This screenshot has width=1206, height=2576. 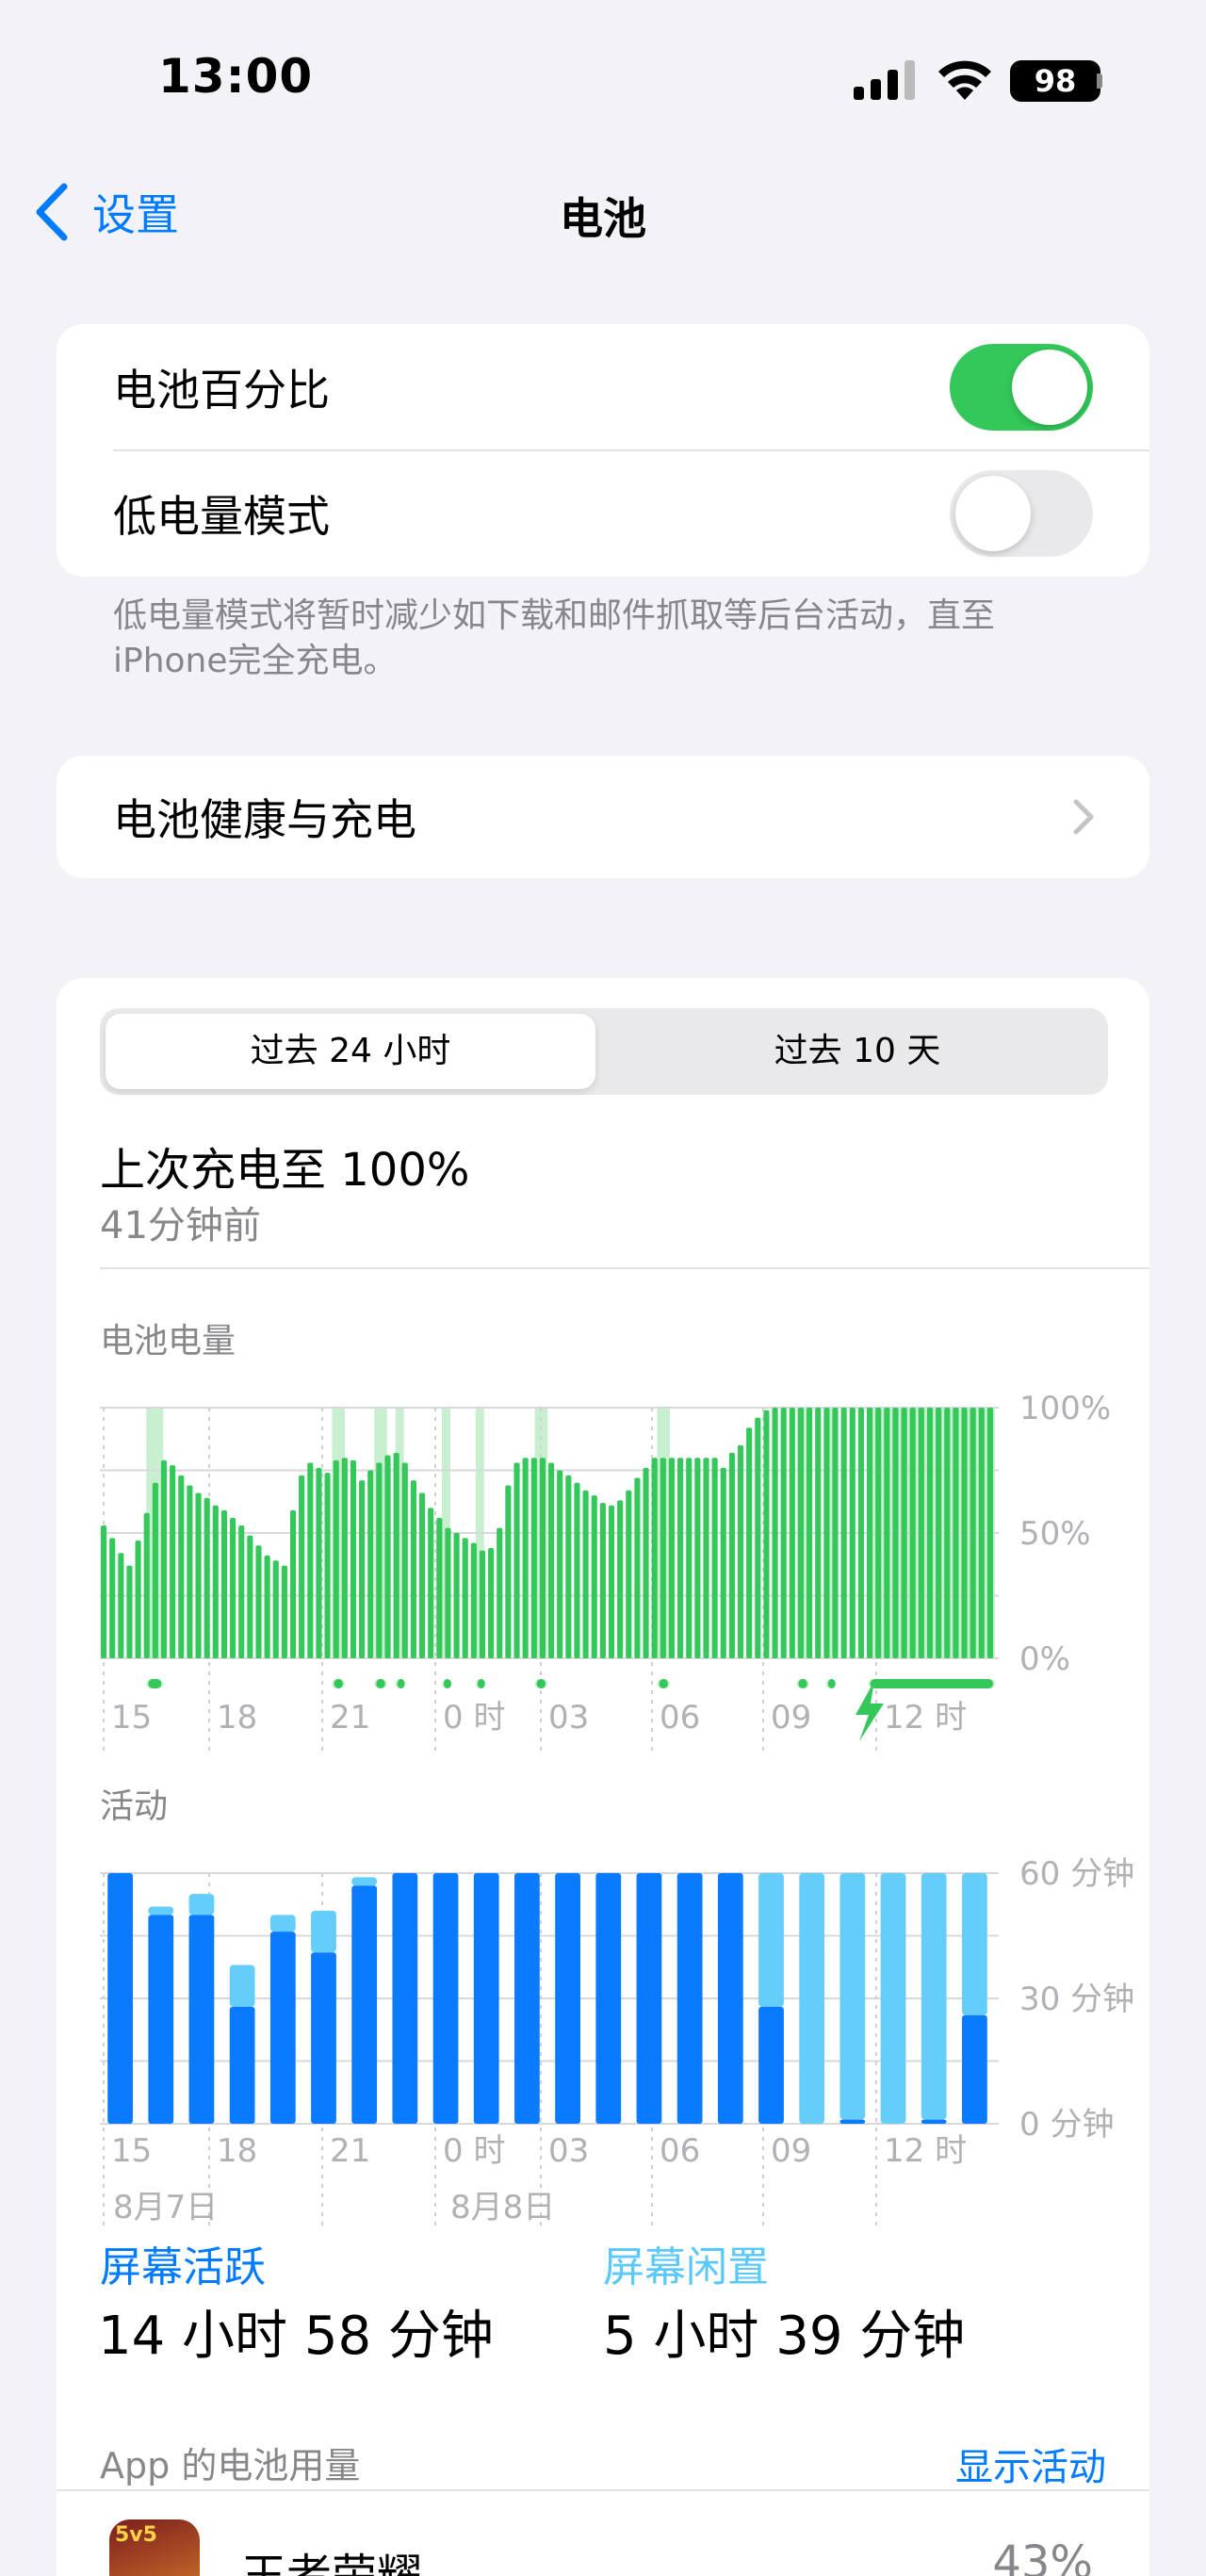 What do you see at coordinates (180, 1225) in the screenshot?
I see `last-charge-time: 41分钟前` at bounding box center [180, 1225].